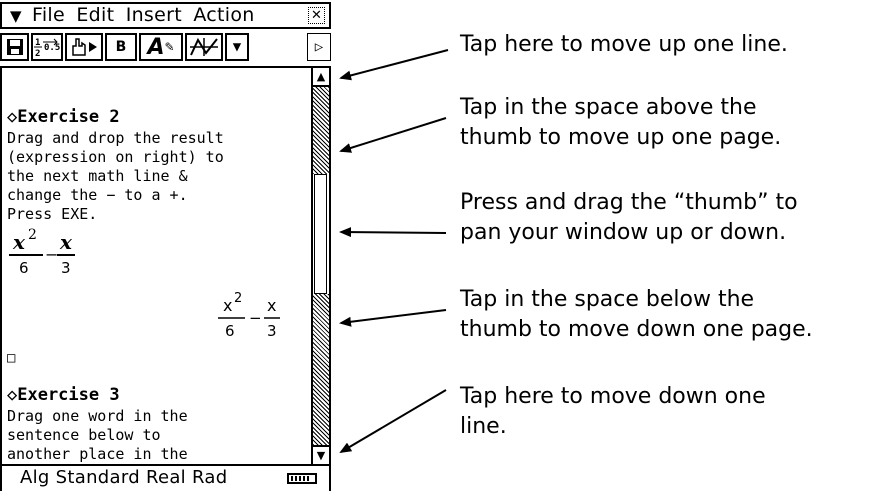 This screenshot has height=491, width=889. Describe the element at coordinates (393, 232) in the screenshot. I see `arrow-drag-thumb` at that location.